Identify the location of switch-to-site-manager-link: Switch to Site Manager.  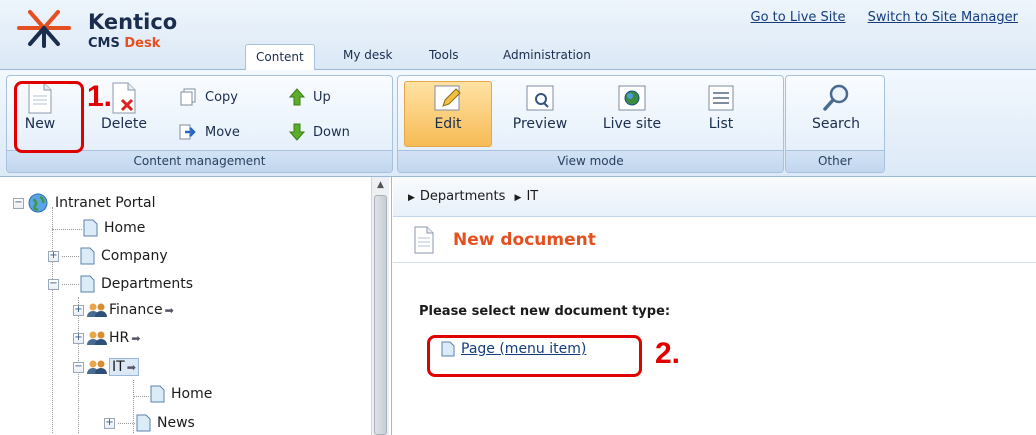
(943, 17).